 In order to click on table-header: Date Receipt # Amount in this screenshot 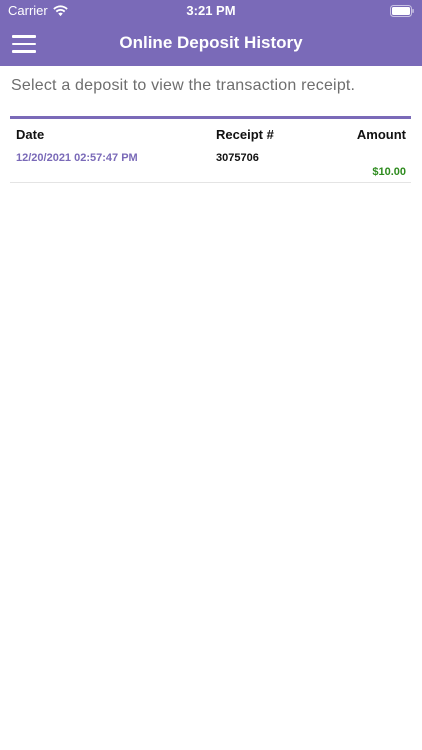, I will do `click(210, 133)`.